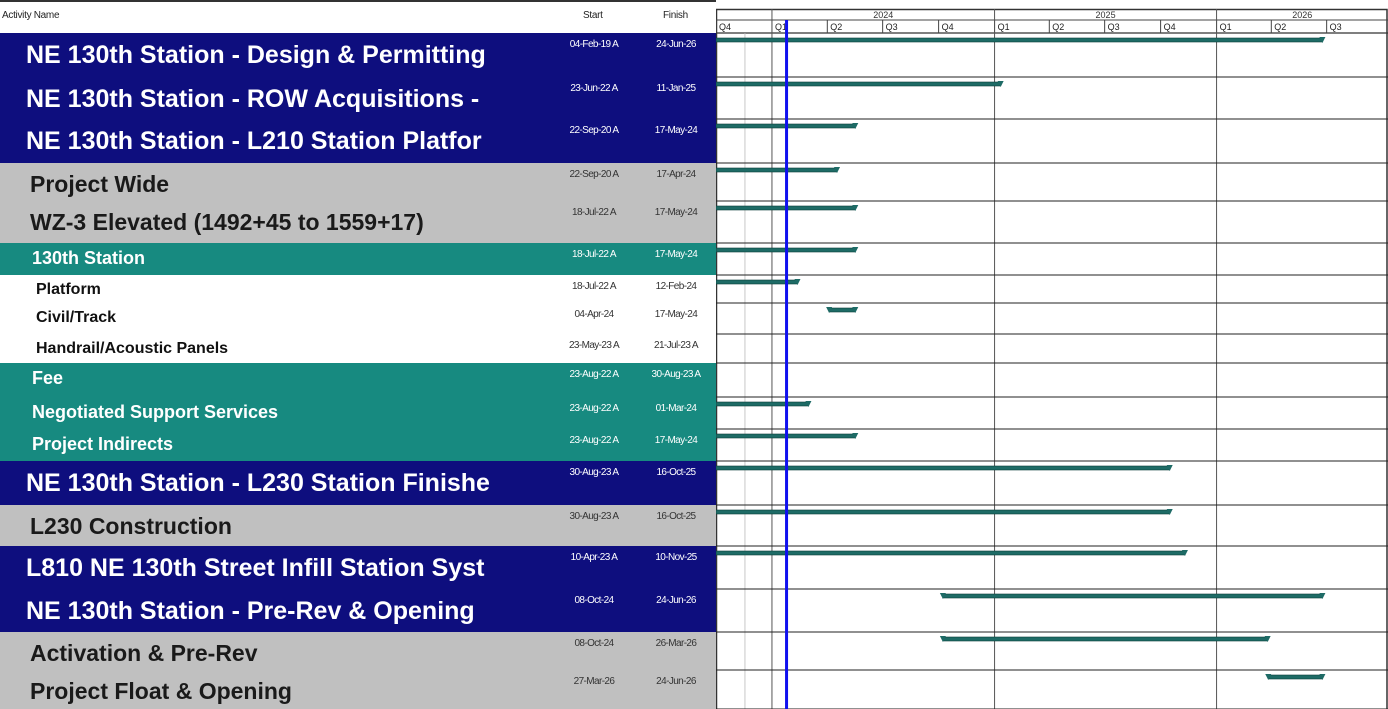 This screenshot has height=709, width=1388. I want to click on finish-date: 11-Jan-25, so click(676, 88).